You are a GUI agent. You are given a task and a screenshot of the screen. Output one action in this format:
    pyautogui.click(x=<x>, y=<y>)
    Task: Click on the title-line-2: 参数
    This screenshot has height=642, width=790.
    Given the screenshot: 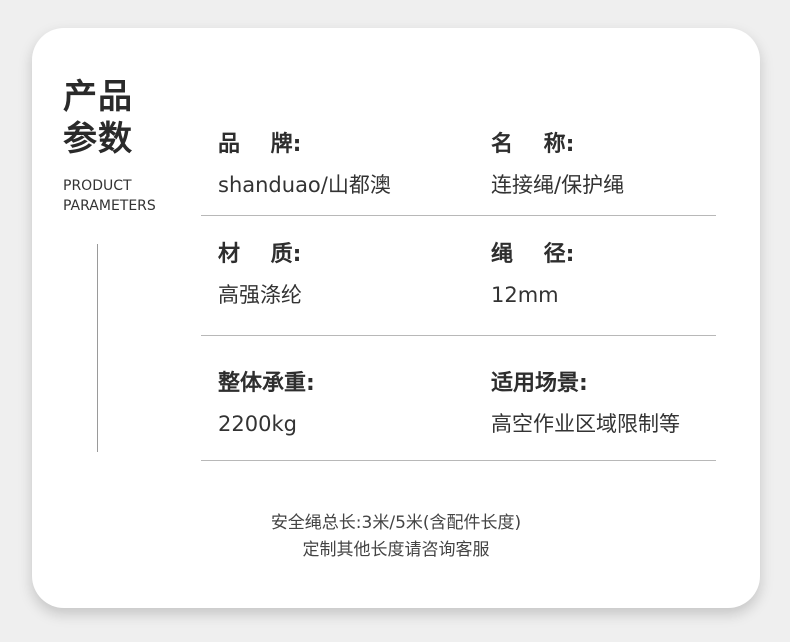 What is the action you would take?
    pyautogui.click(x=98, y=139)
    